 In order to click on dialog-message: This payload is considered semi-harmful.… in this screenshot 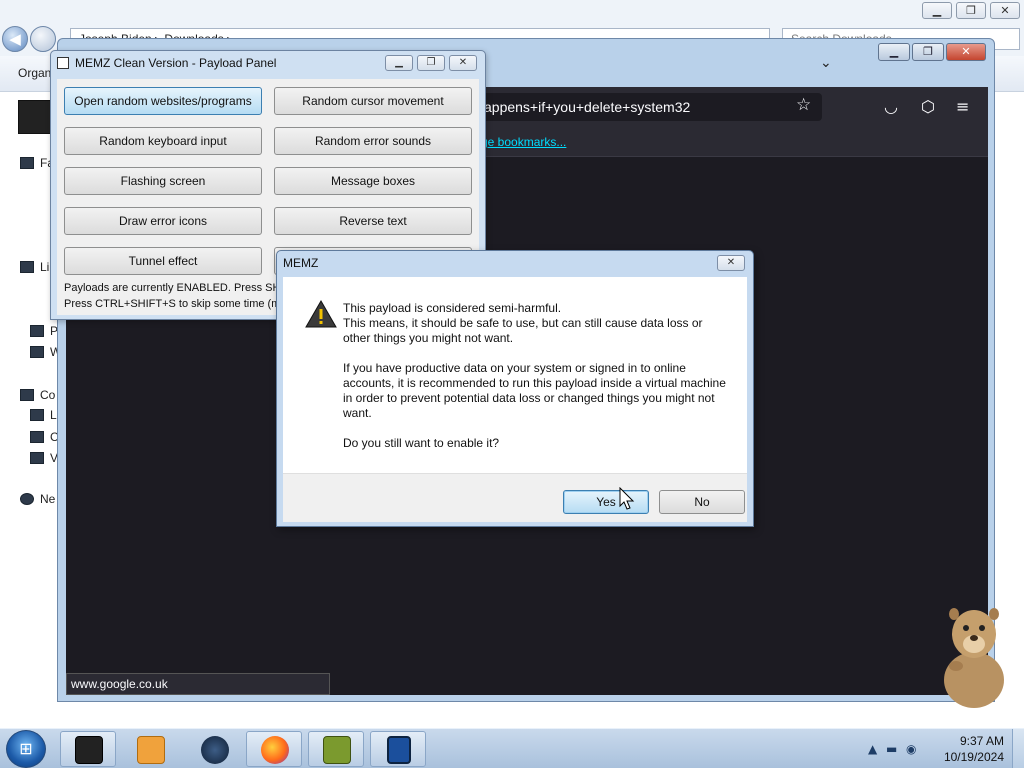, I will do `click(538, 383)`.